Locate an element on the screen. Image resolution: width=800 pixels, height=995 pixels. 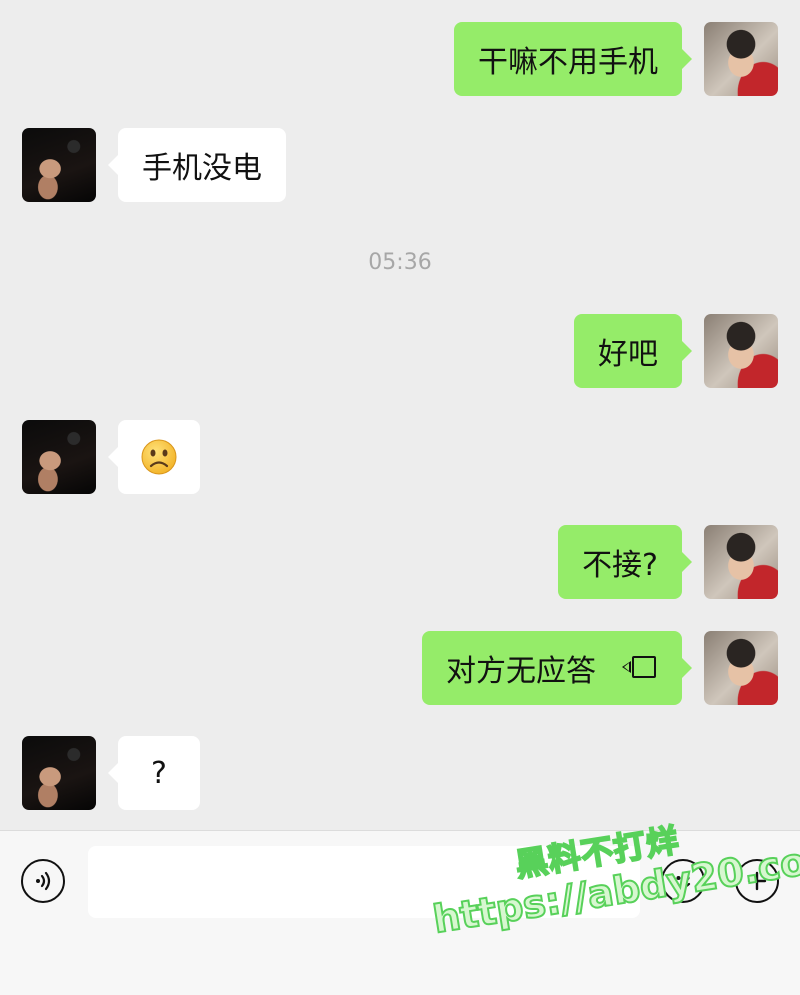
message-text: 好吧 is located at coordinates (628, 354).